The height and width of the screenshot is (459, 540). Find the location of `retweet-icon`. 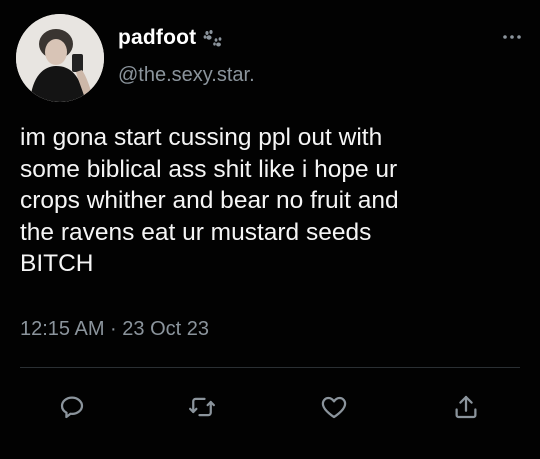

retweet-icon is located at coordinates (202, 407).